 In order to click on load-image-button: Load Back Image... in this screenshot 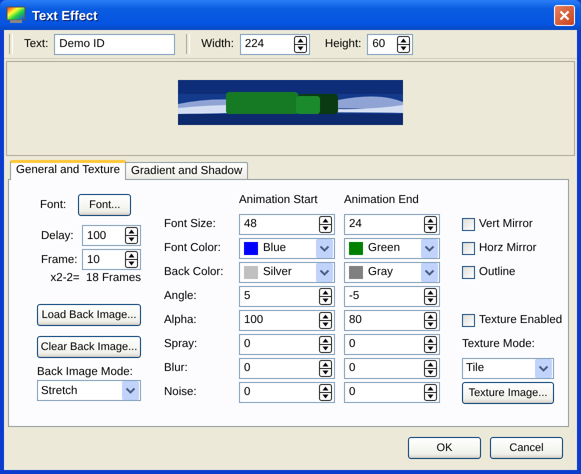, I will do `click(89, 315)`.